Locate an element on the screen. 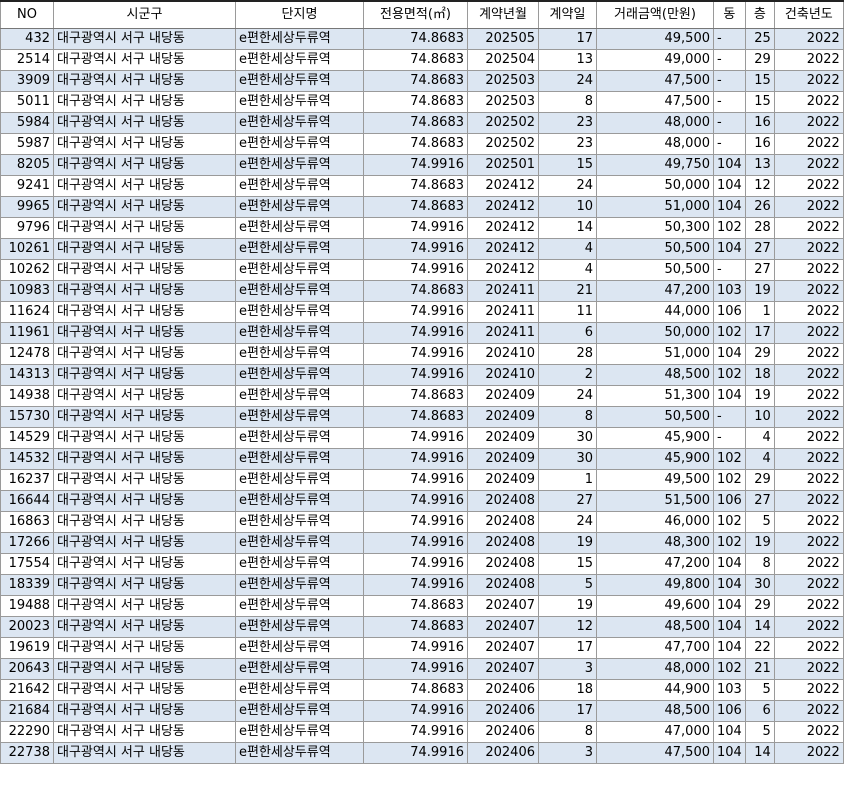  cell-price: 50,500 is located at coordinates (655, 417).